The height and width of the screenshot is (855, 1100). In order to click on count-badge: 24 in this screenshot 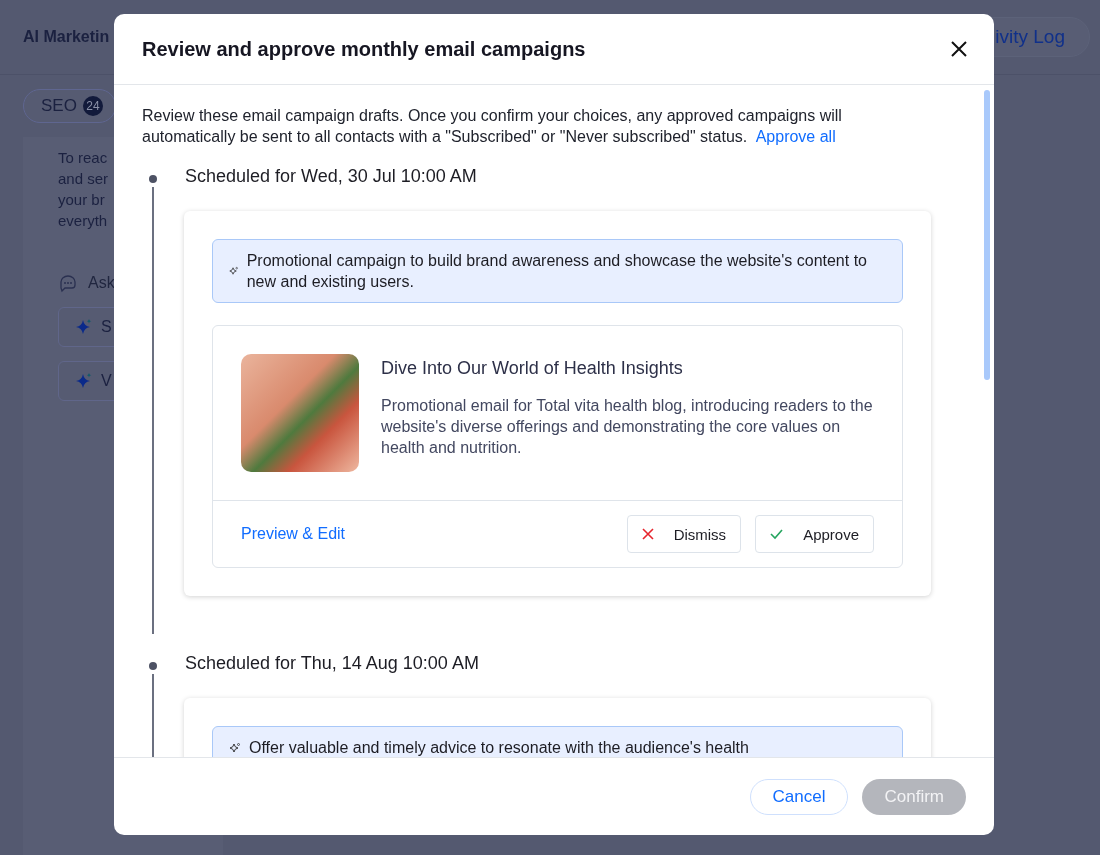, I will do `click(92, 106)`.